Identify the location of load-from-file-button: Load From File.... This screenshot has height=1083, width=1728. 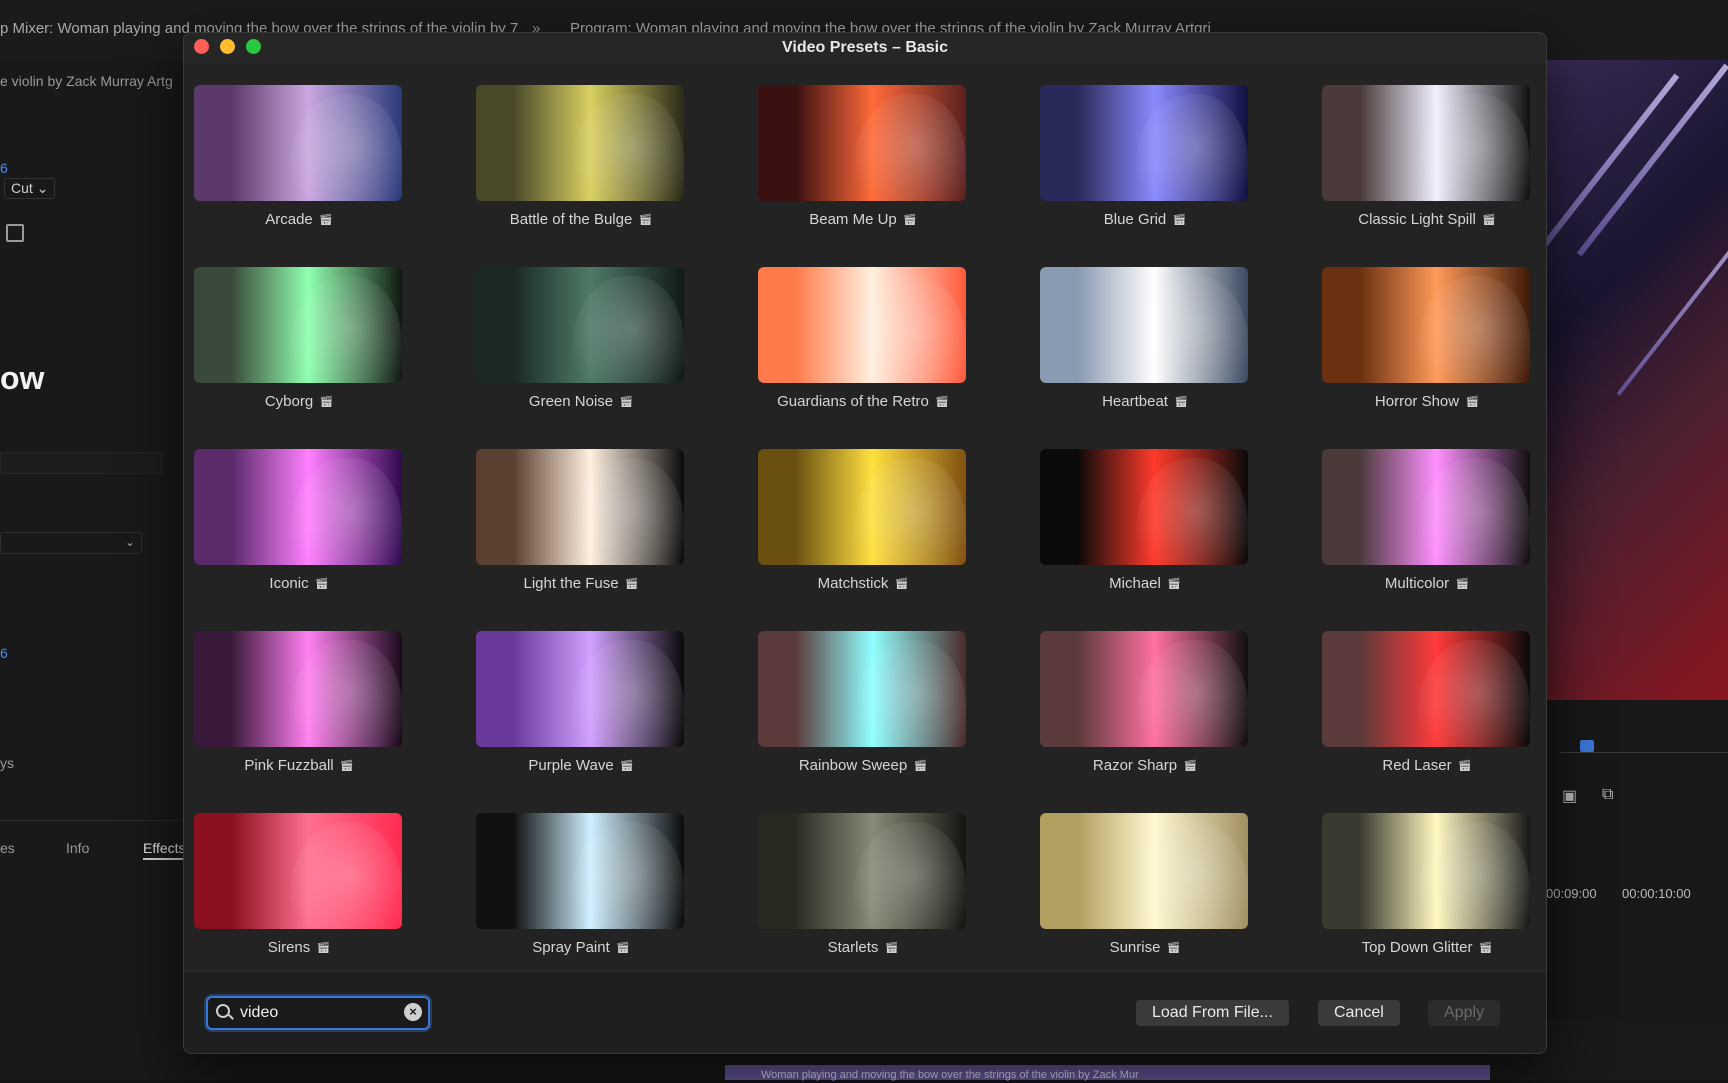
(1212, 1013).